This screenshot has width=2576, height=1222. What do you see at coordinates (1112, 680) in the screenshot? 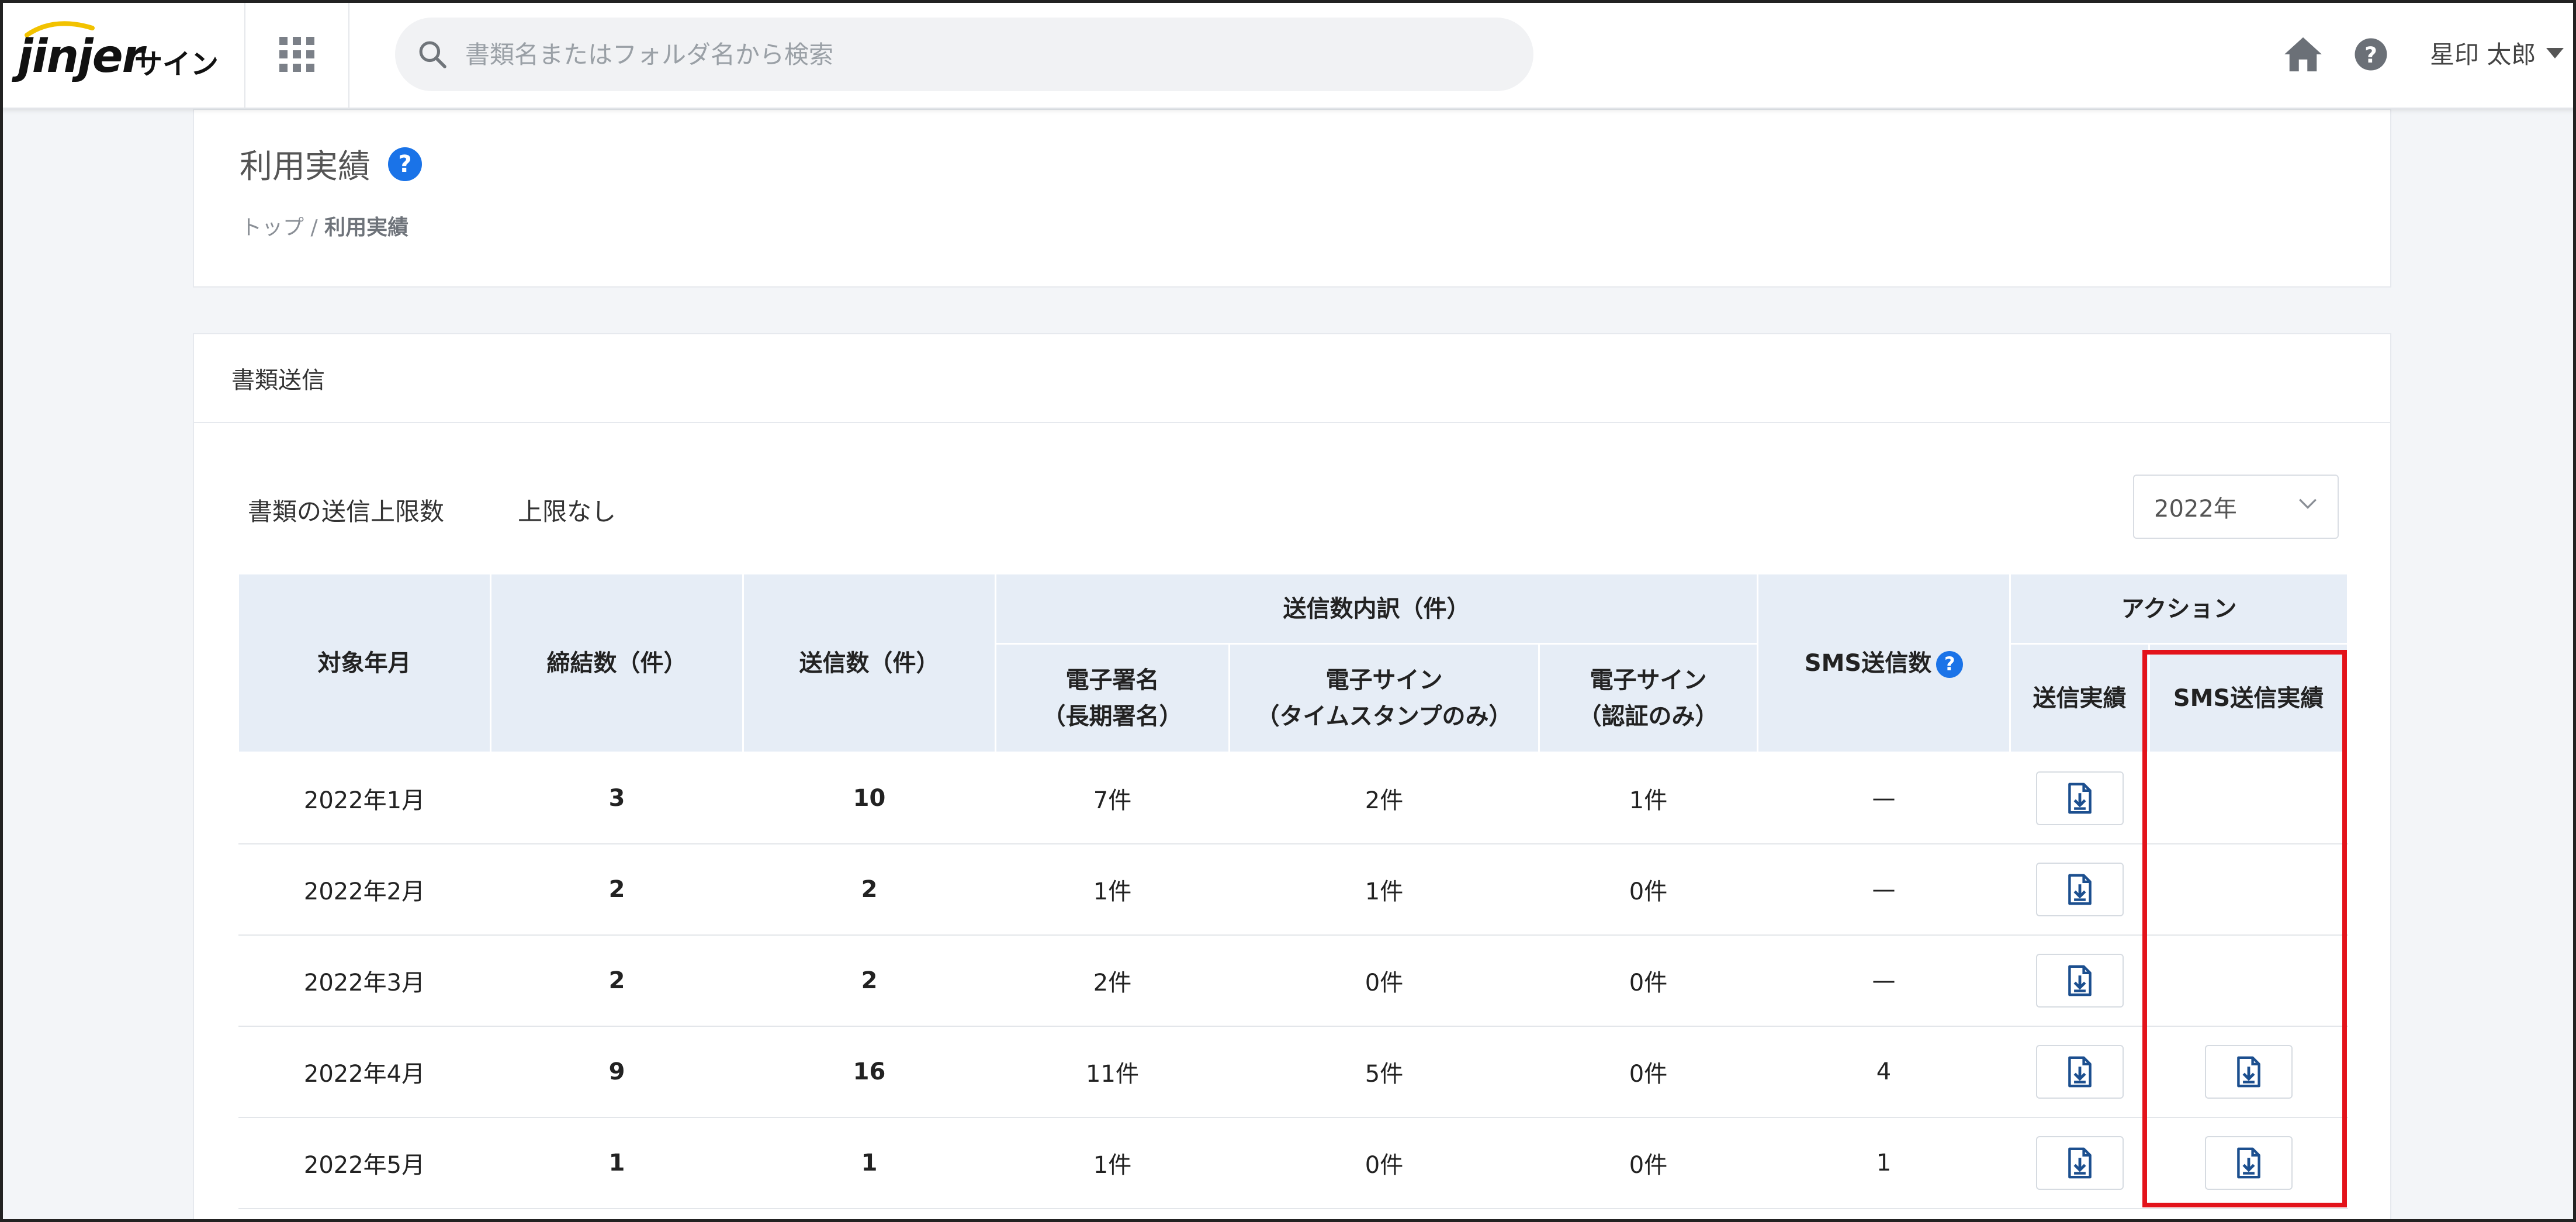
I see `sig-long-line1: 電子署名` at bounding box center [1112, 680].